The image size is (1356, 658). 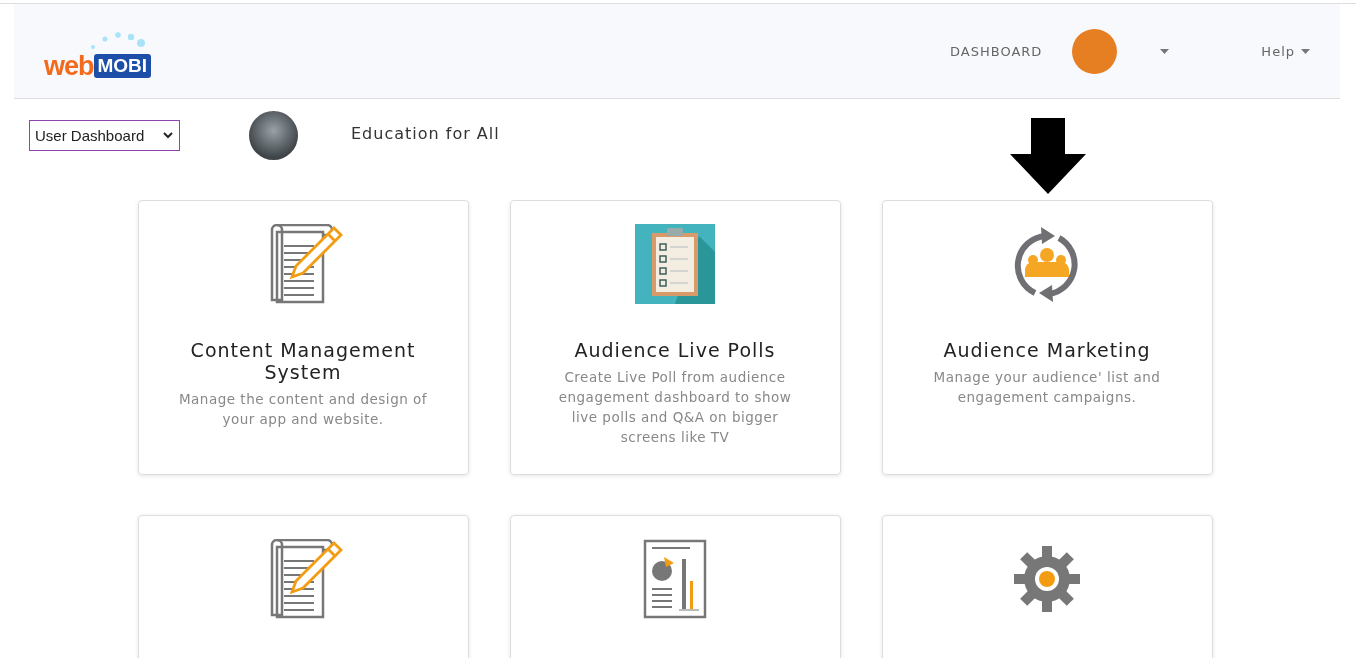 What do you see at coordinates (675, 264) in the screenshot?
I see `clipboard-icon` at bounding box center [675, 264].